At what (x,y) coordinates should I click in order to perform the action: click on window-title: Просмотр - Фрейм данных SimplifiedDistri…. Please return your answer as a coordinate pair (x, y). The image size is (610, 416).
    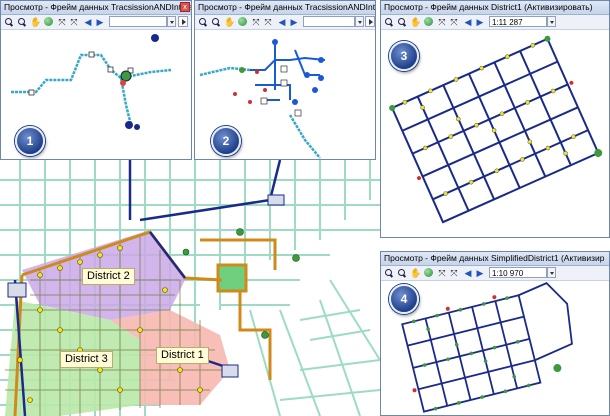
    Looking at the image, I should click on (495, 259).